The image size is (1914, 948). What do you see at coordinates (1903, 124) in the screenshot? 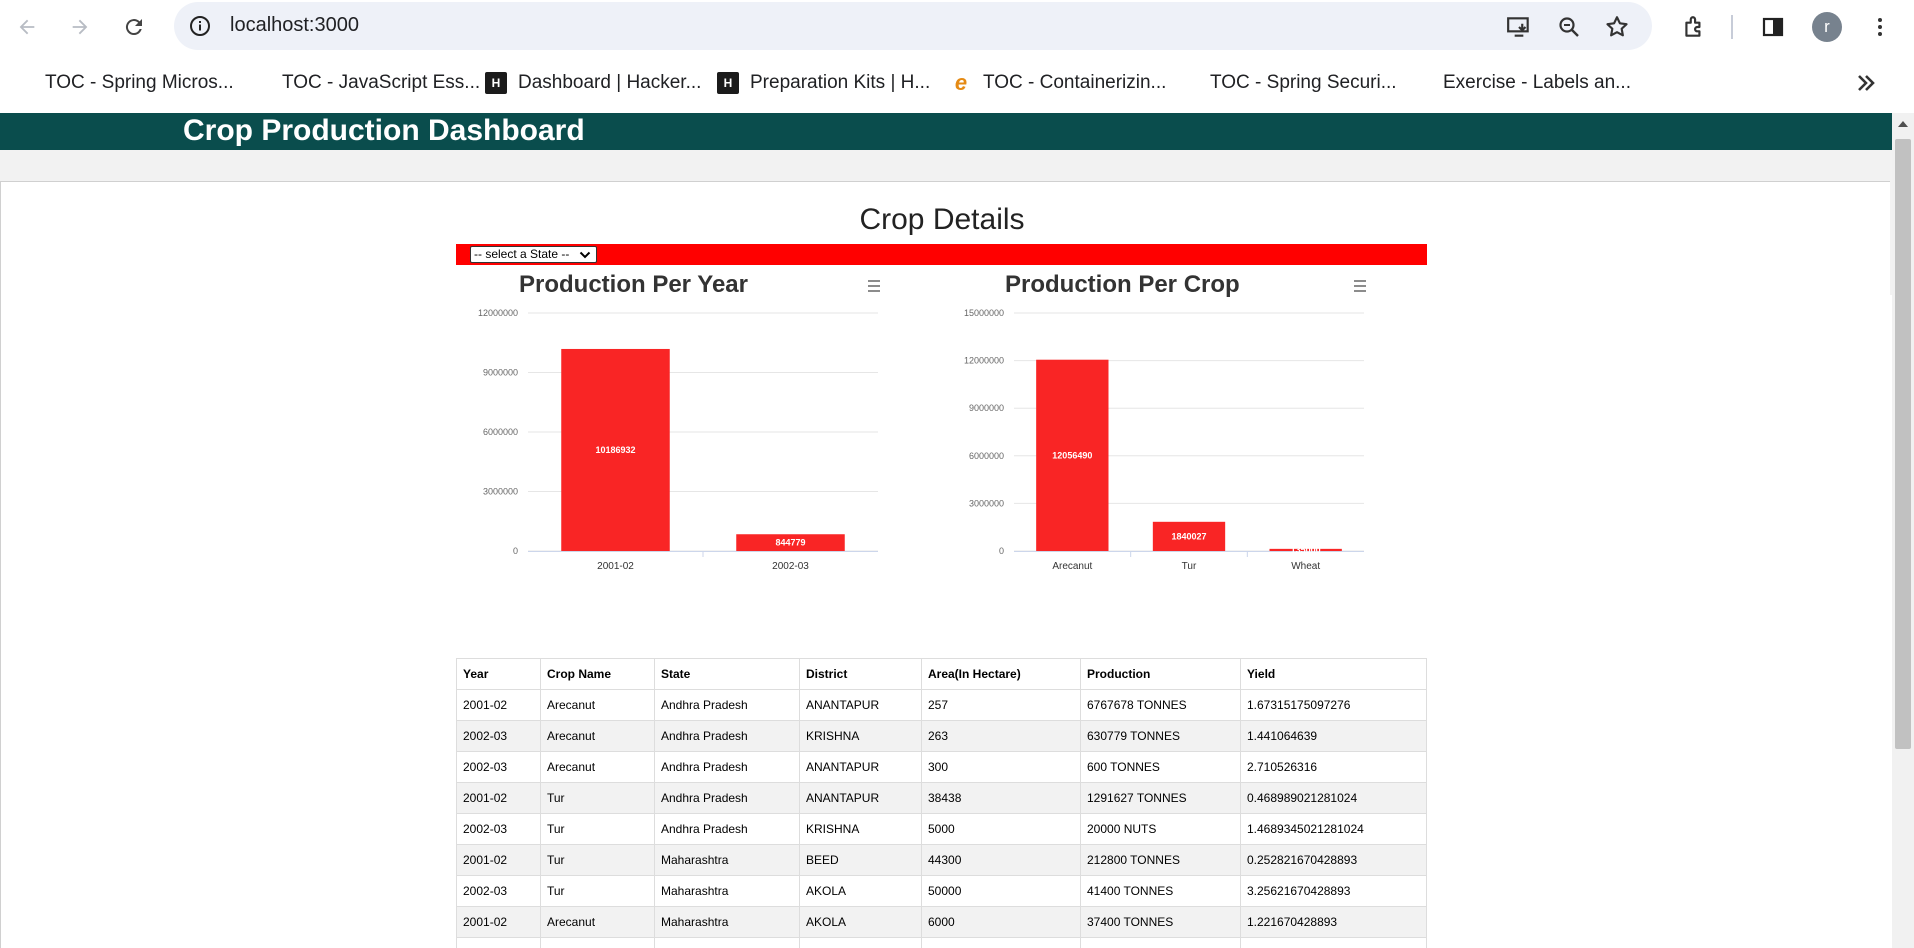
I see `scroll-up-icon` at bounding box center [1903, 124].